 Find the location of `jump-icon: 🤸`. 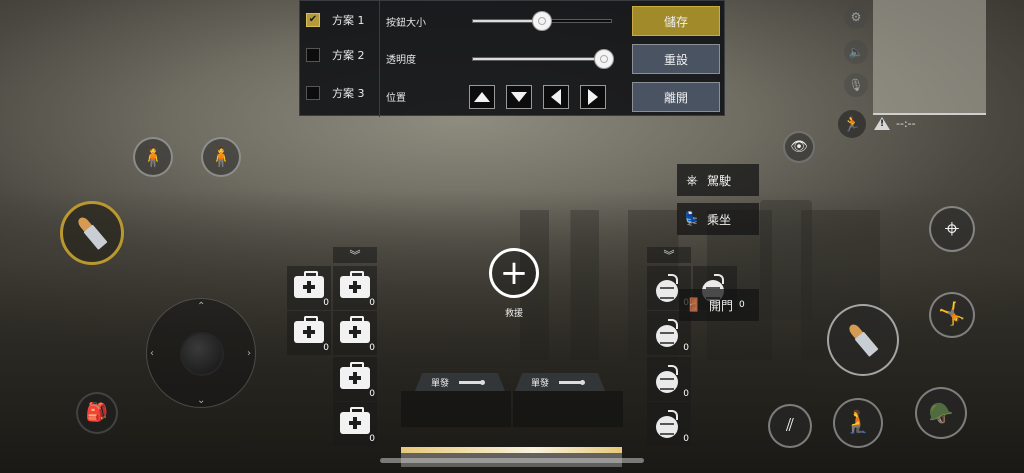

jump-icon: 🤸 is located at coordinates (952, 314).